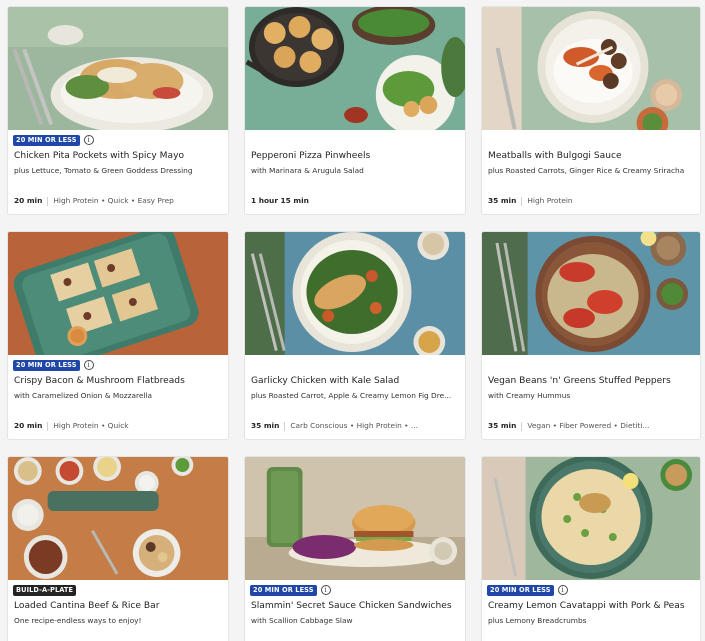 The width and height of the screenshot is (705, 641). I want to click on badge-row: BUILD-A-PLATE, so click(45, 590).